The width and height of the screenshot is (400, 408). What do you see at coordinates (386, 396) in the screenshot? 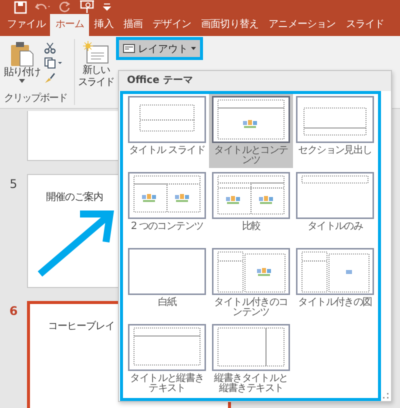
I see `resize-grip-icon` at bounding box center [386, 396].